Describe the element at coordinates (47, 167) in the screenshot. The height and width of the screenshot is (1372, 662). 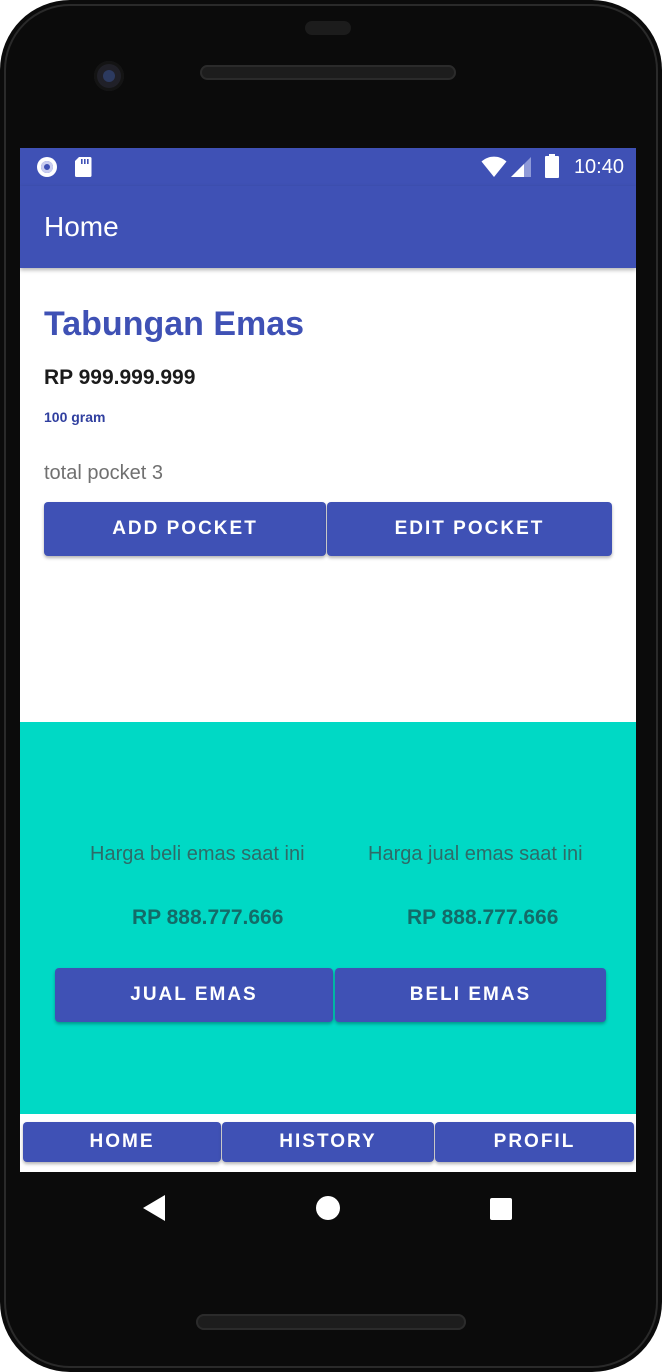
I see `notification-circle-icon` at that location.